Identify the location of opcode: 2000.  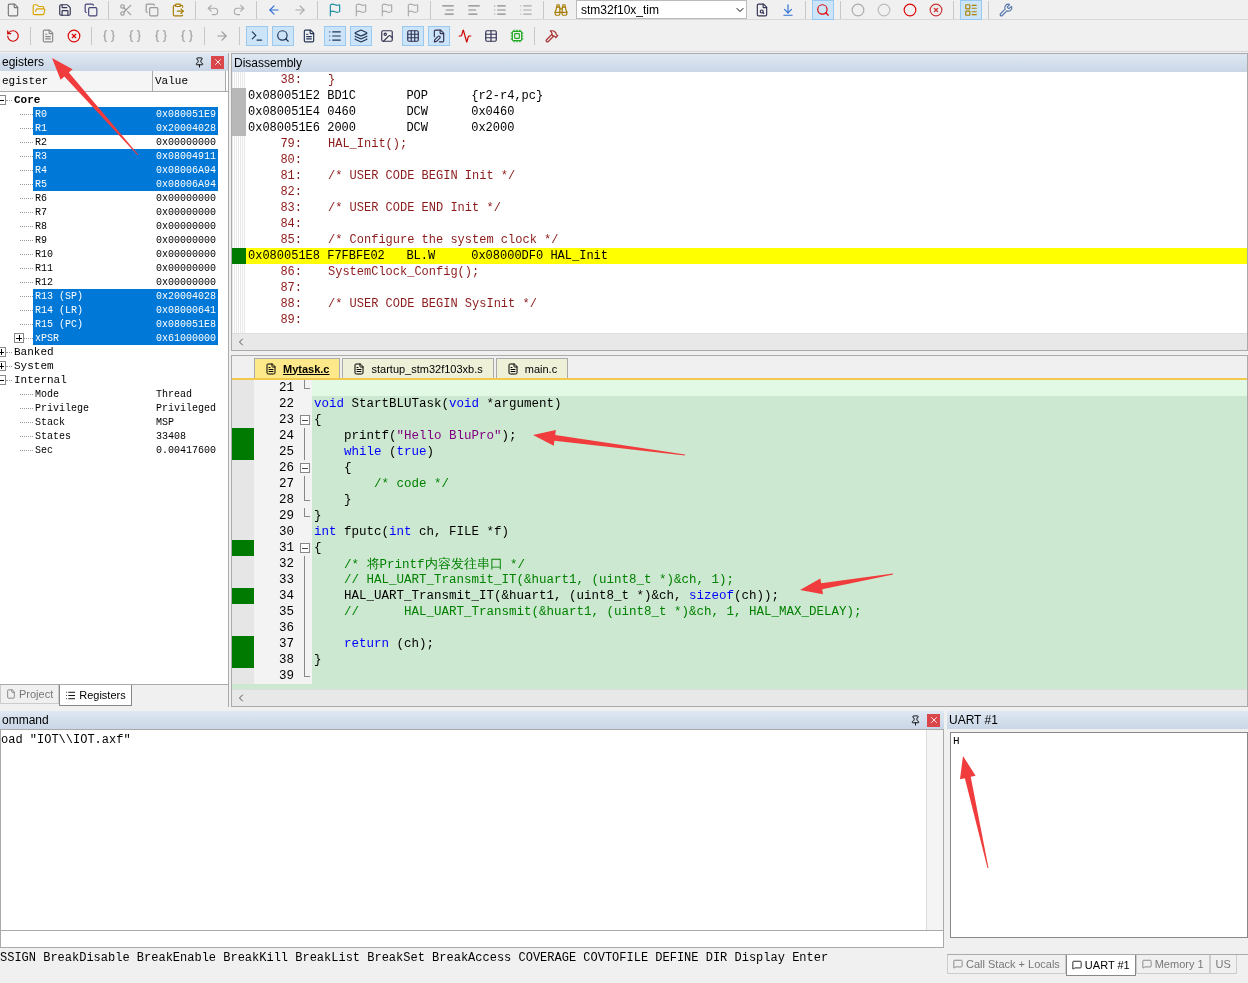
(342, 128).